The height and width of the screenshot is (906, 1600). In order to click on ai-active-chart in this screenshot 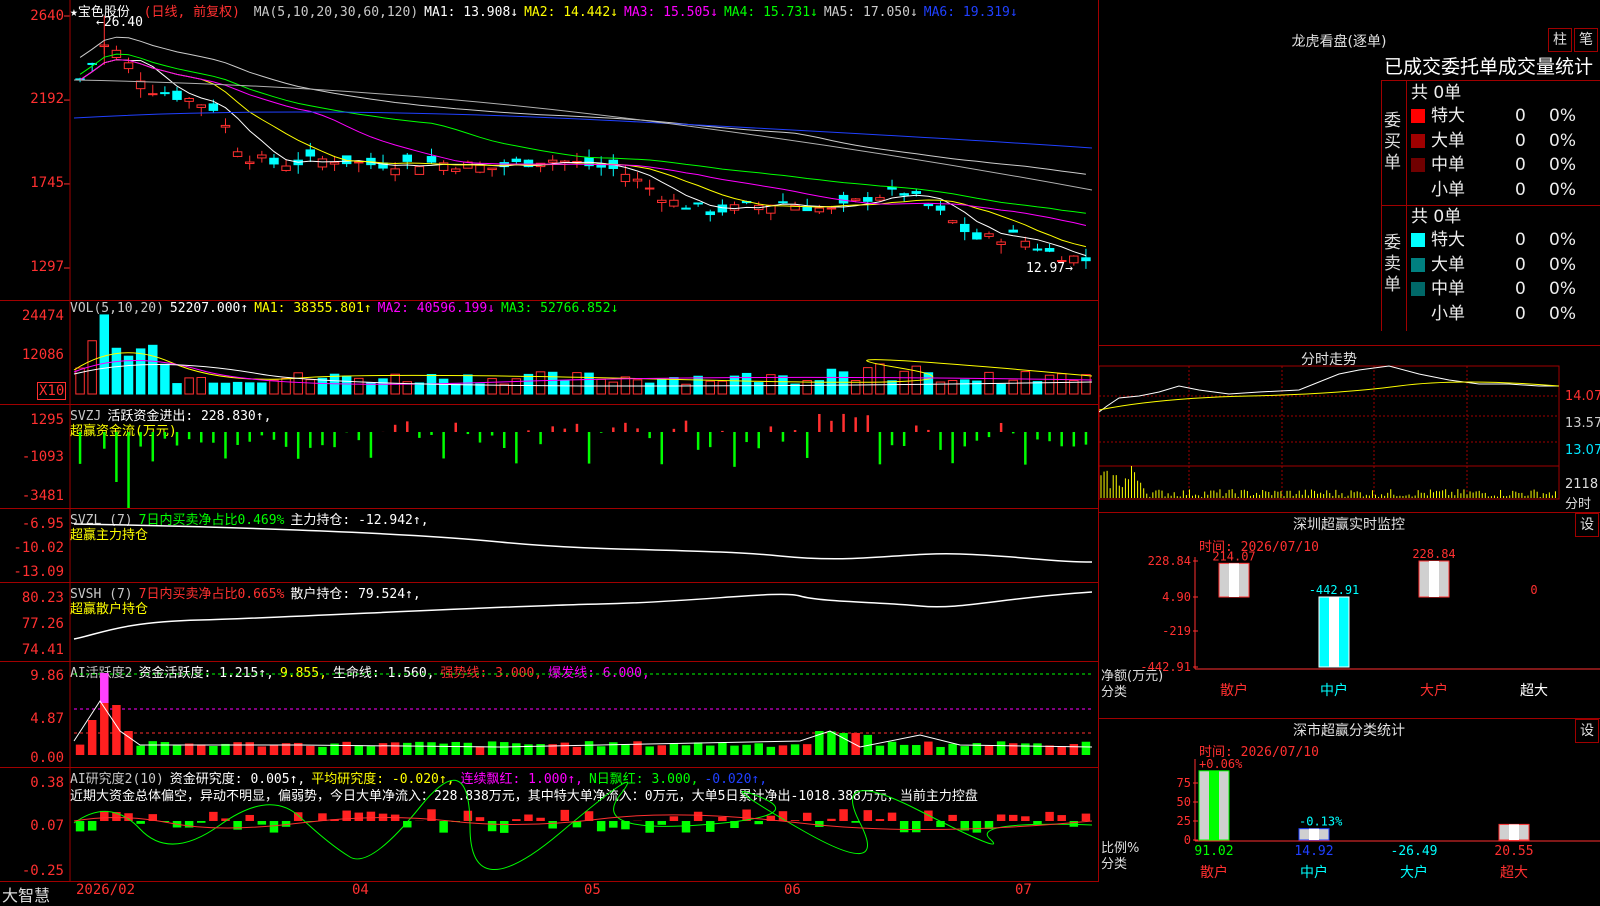, I will do `click(549, 714)`.